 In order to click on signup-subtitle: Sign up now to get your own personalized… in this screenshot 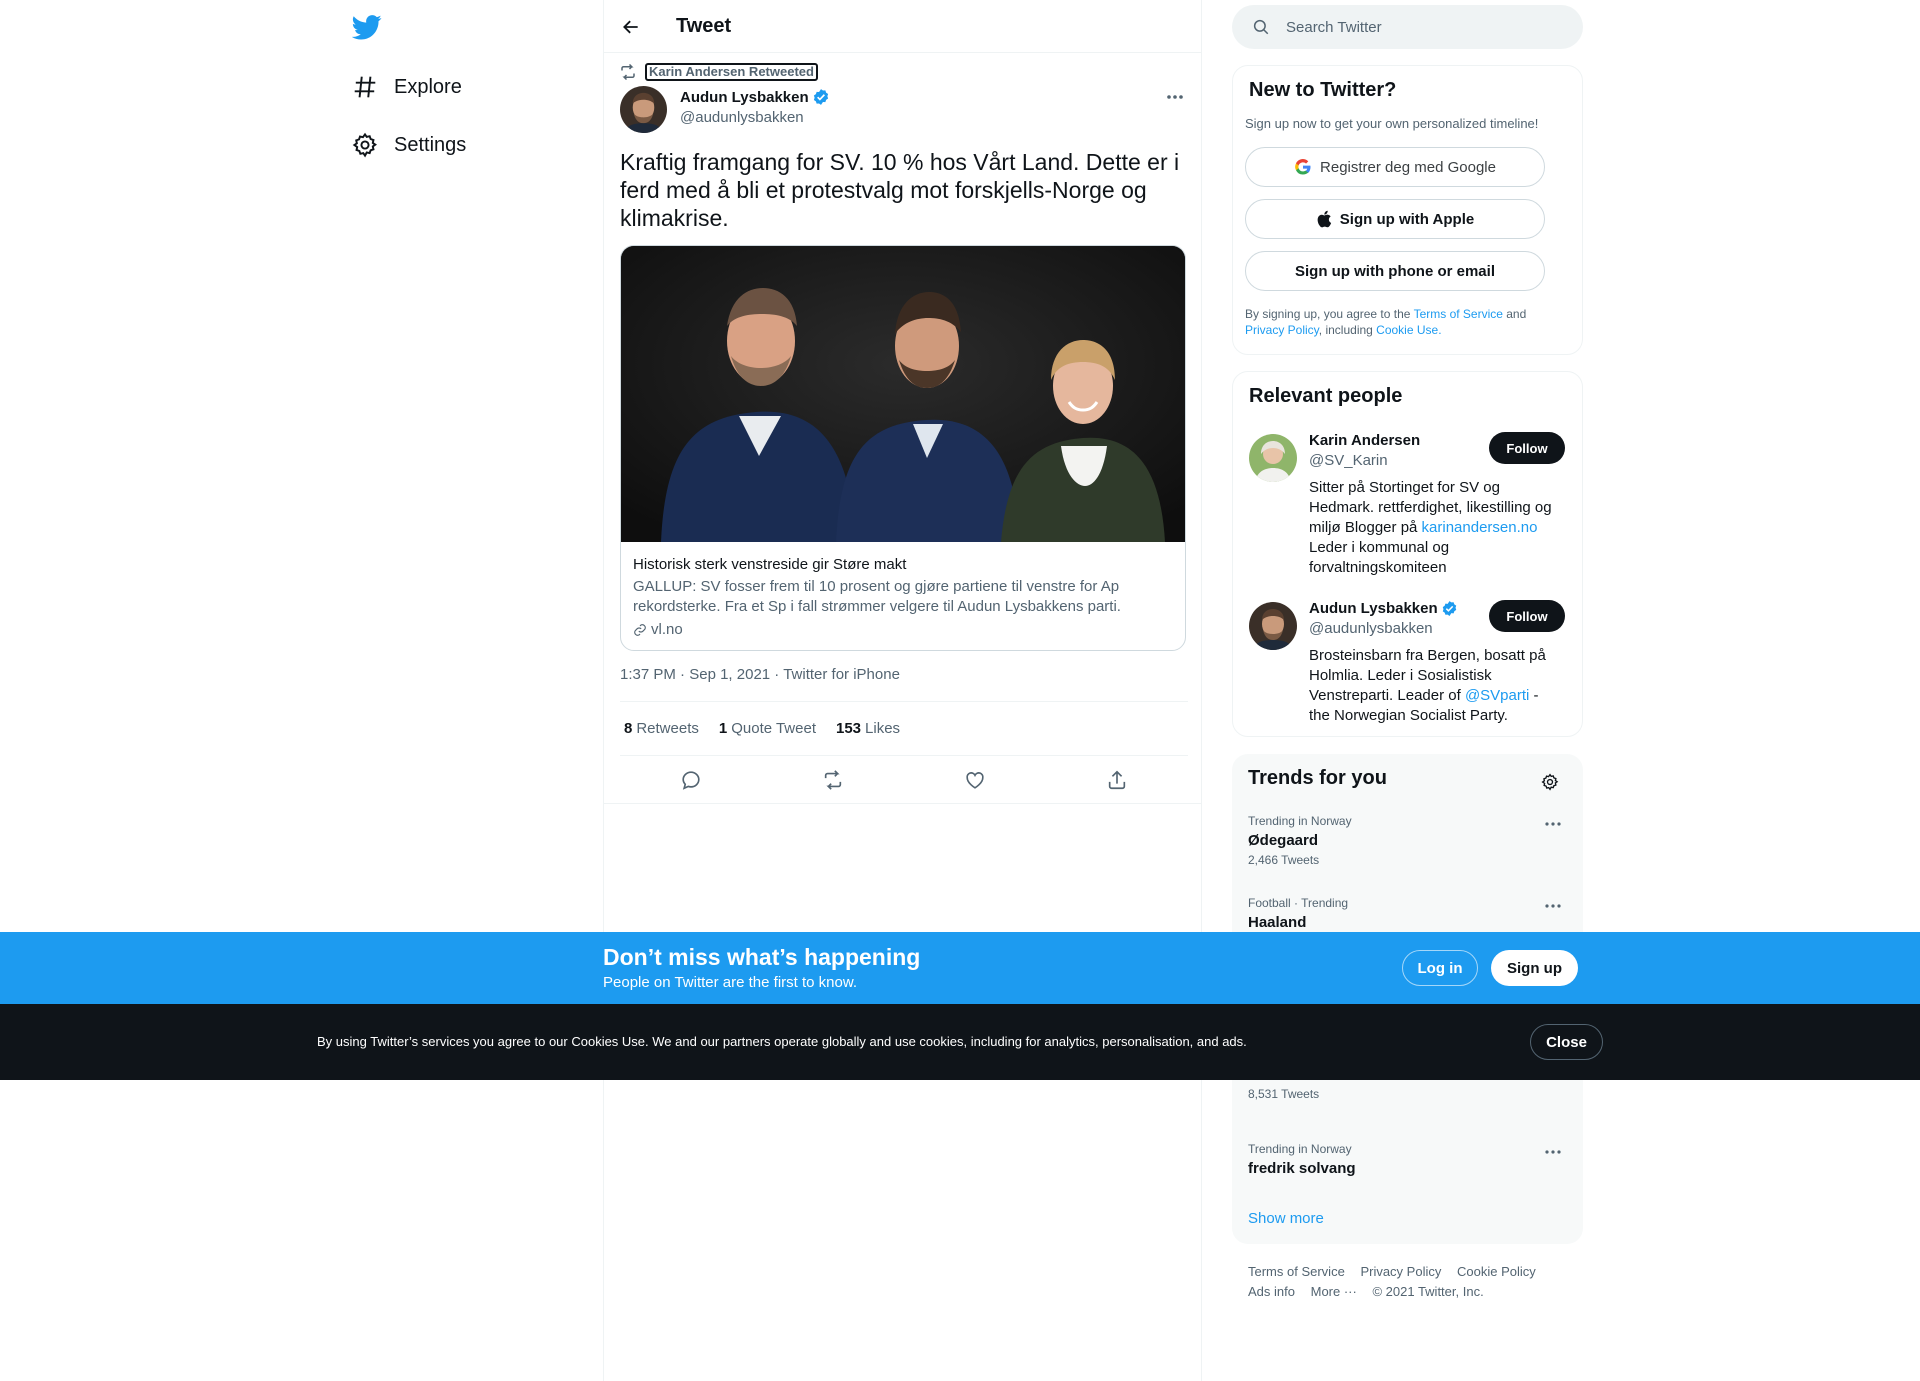, I will do `click(1392, 123)`.